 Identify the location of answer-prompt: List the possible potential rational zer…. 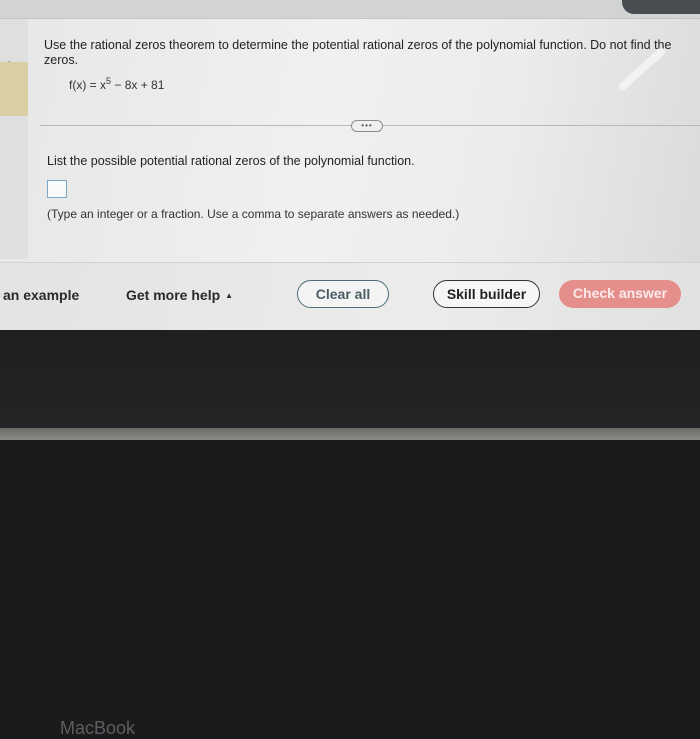
(231, 161).